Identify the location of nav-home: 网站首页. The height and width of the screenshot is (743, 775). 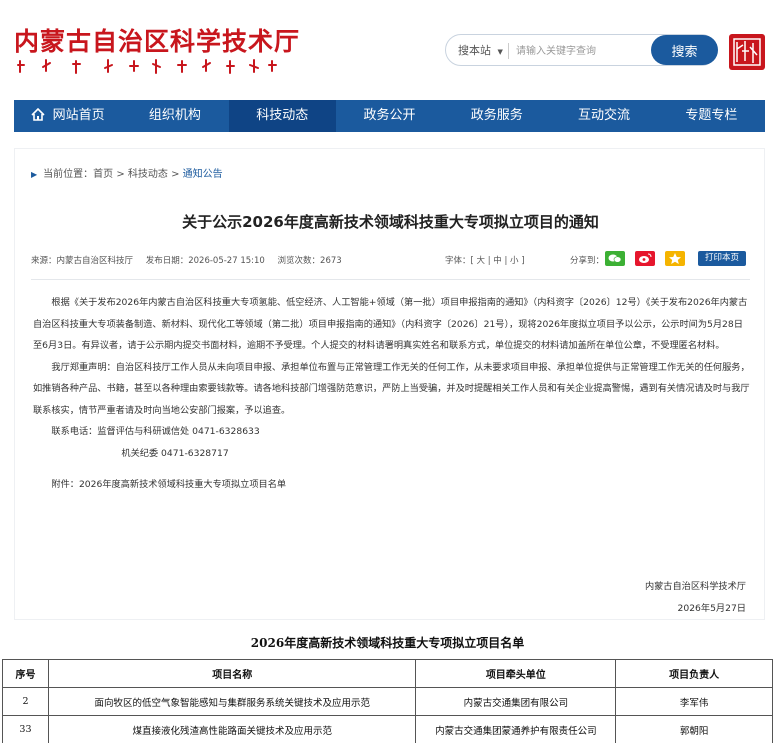
(67, 116).